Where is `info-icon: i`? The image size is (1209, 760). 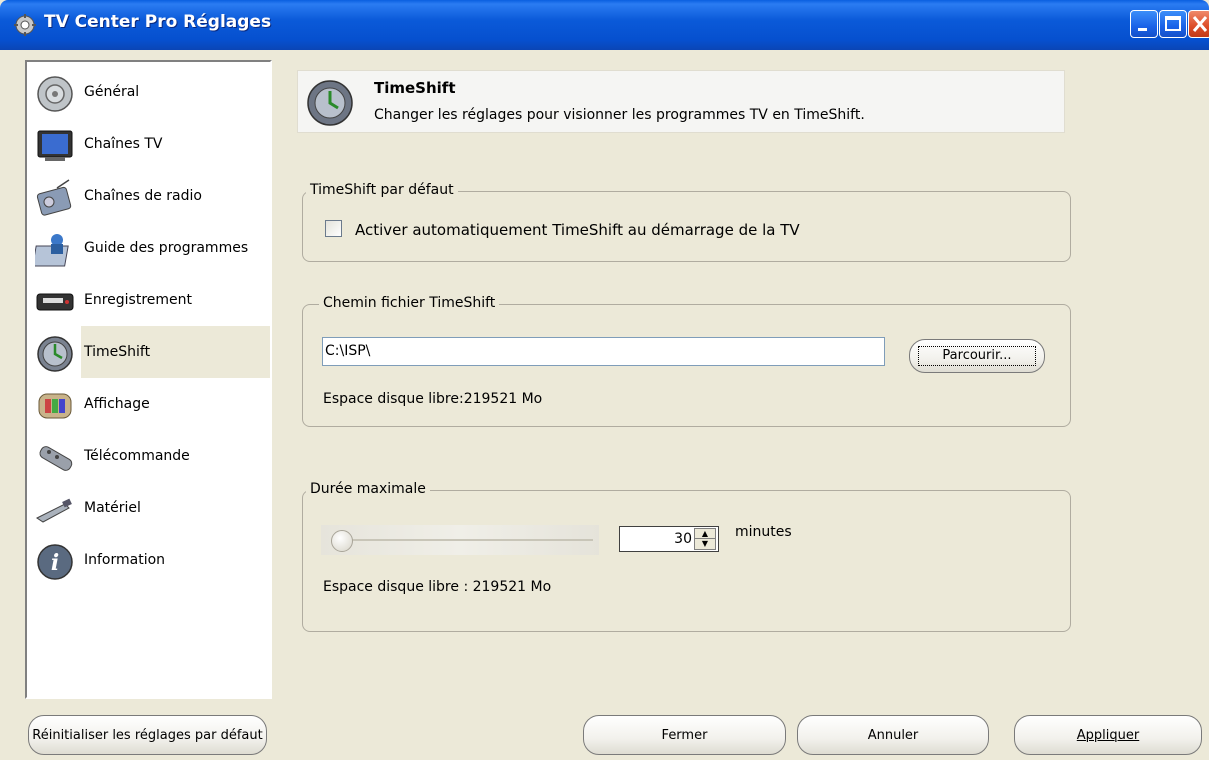 info-icon: i is located at coordinates (55, 562).